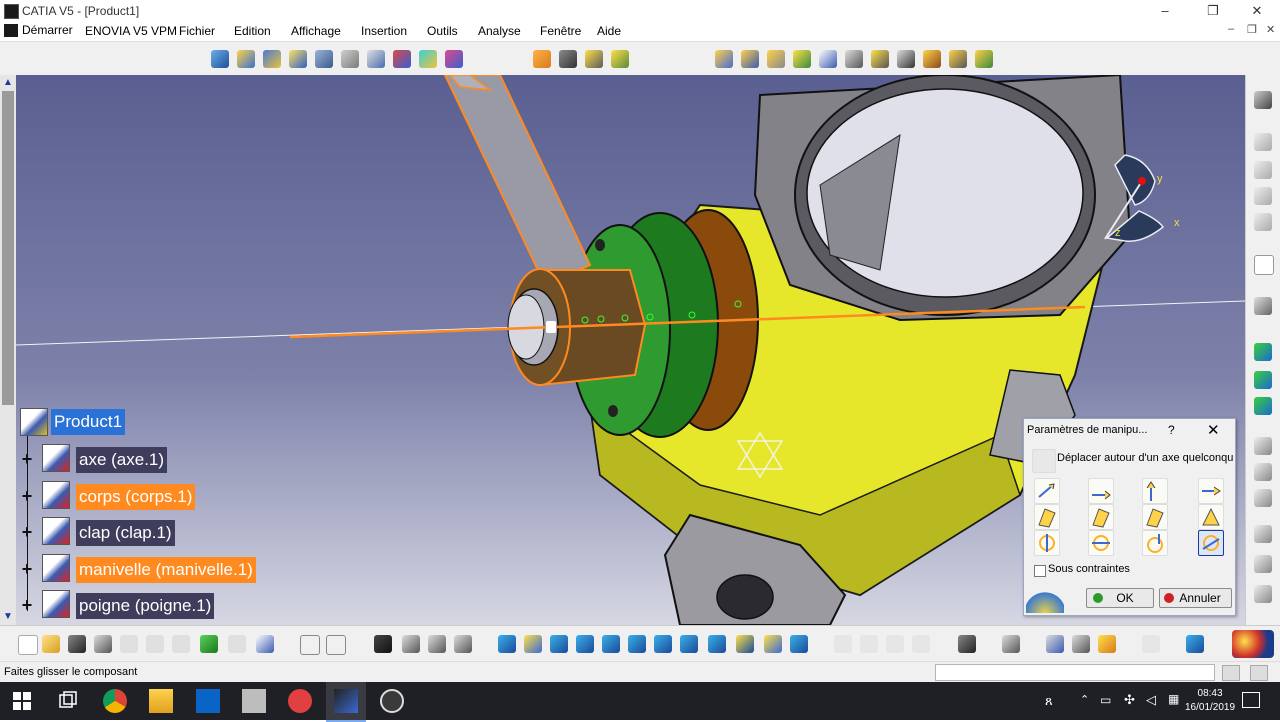 Image resolution: width=1280 pixels, height=722 pixels. I want to click on cancel-button: Annuler, so click(1195, 598).